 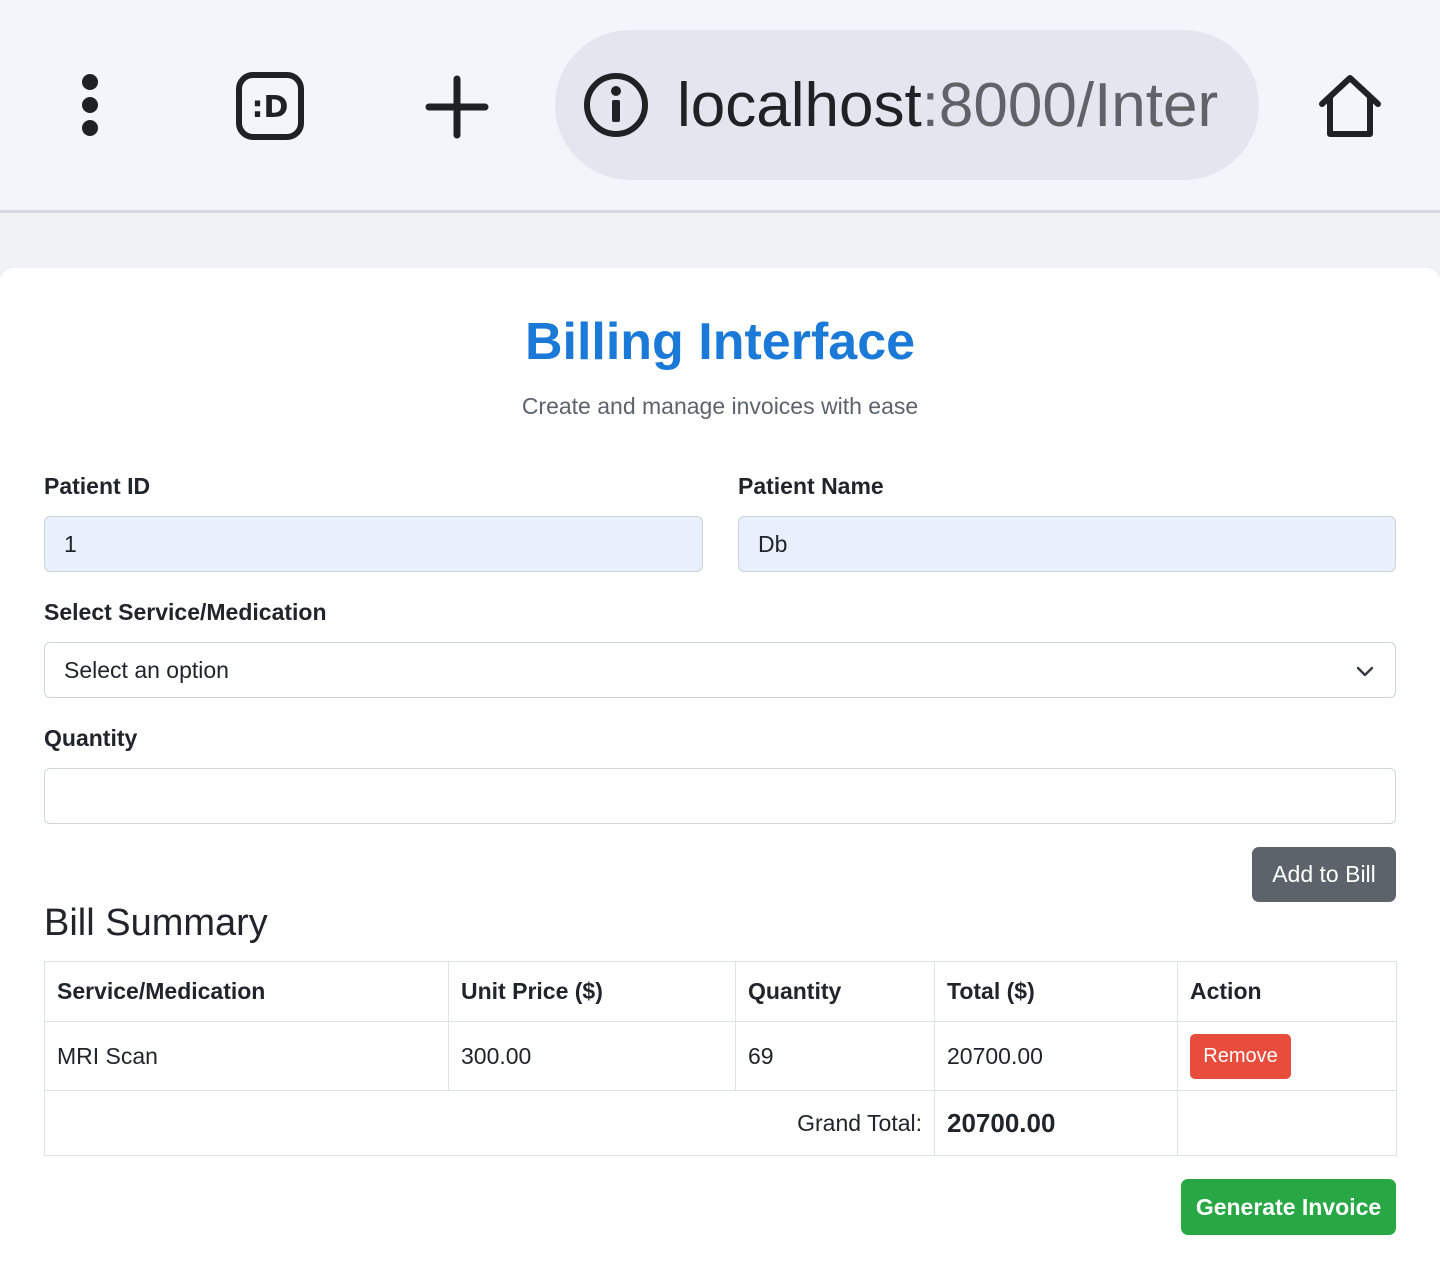 I want to click on unit-price-cell: 300.00, so click(x=592, y=1056).